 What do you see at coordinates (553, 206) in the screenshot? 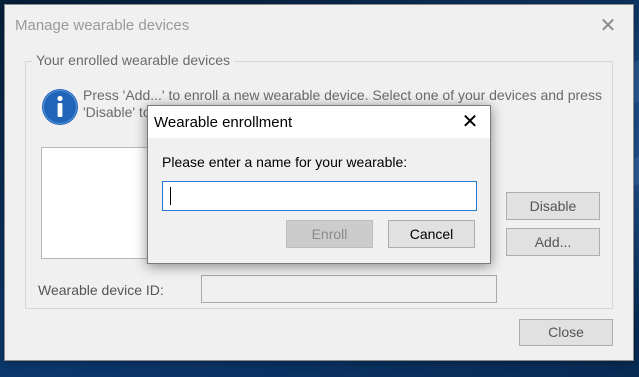
I see `disable-button: Disable` at bounding box center [553, 206].